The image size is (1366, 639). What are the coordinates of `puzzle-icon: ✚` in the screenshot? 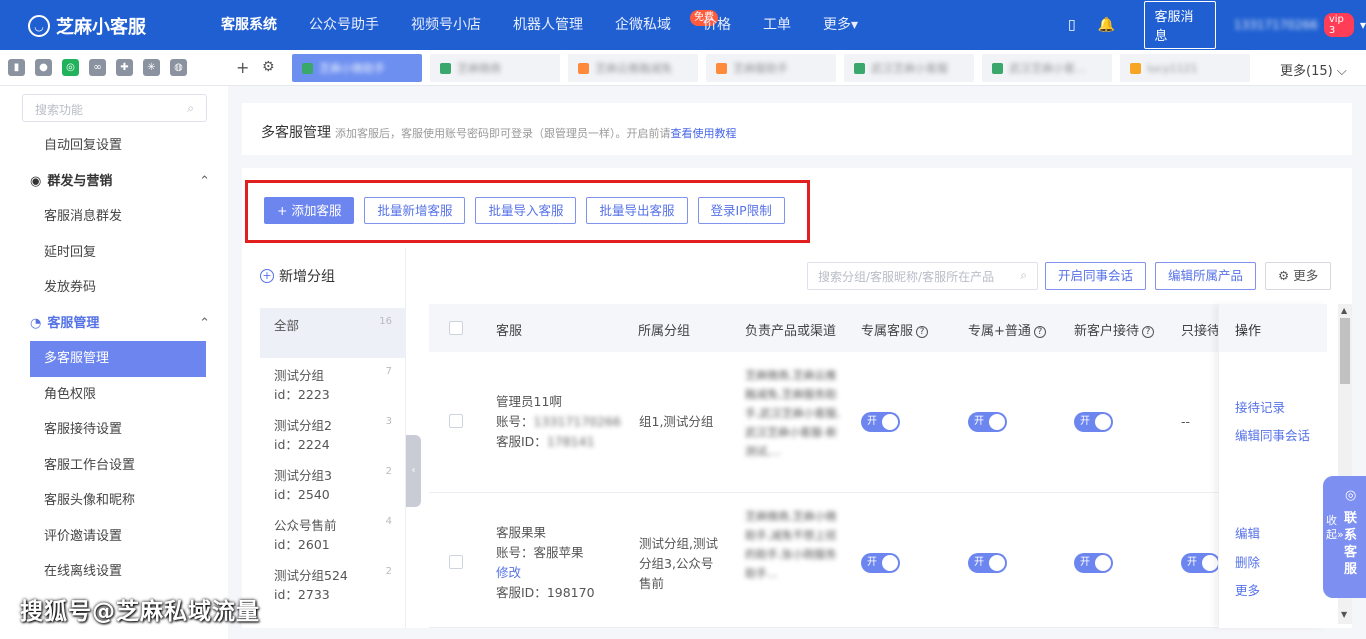 It's located at (124, 67).